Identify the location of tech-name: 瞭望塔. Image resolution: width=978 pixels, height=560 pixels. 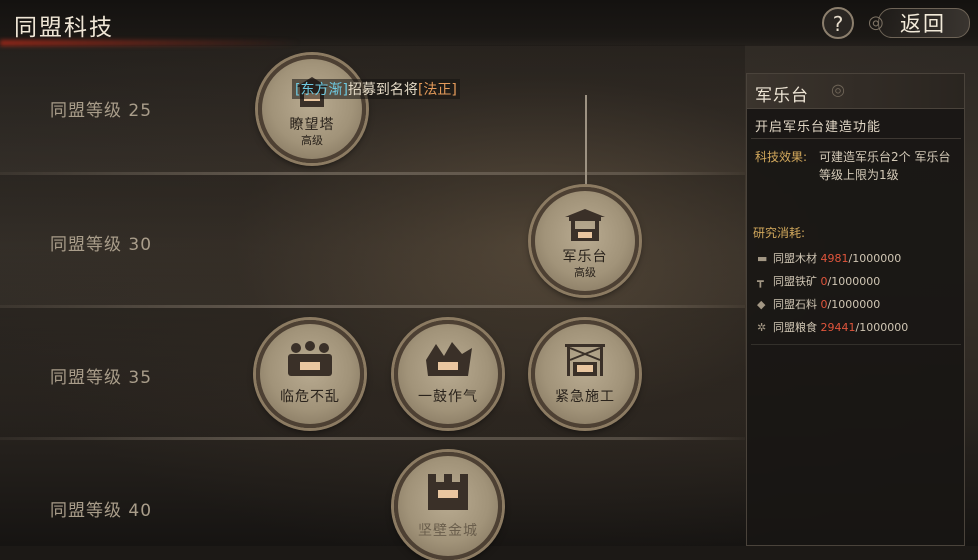
(312, 125).